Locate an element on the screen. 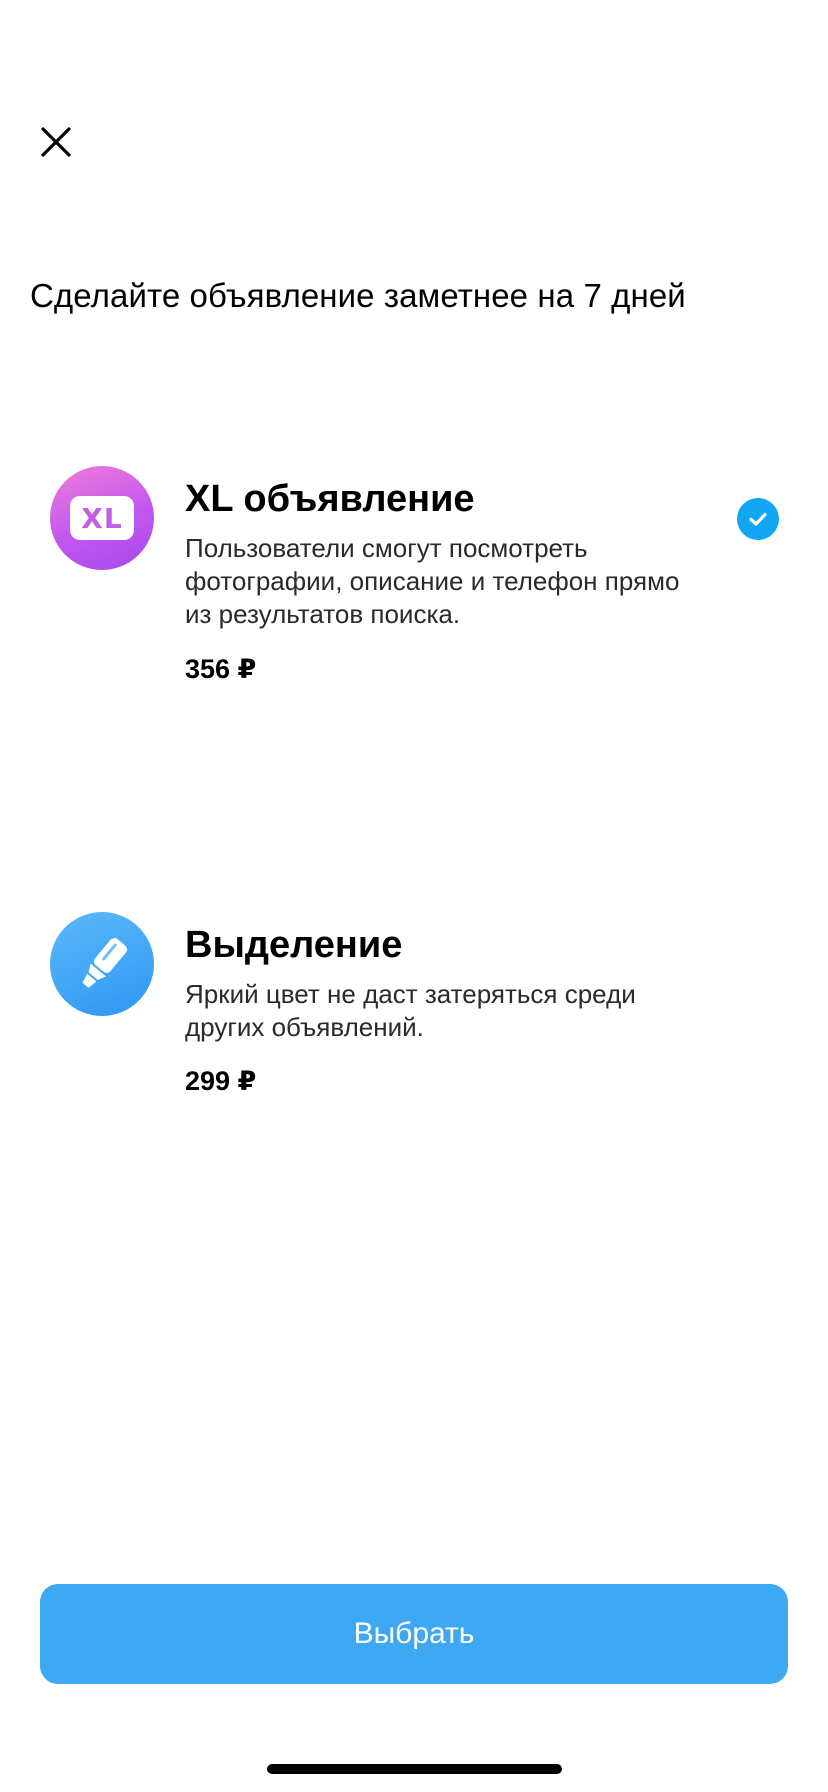  choose-button: Выбрать is located at coordinates (414, 1634).